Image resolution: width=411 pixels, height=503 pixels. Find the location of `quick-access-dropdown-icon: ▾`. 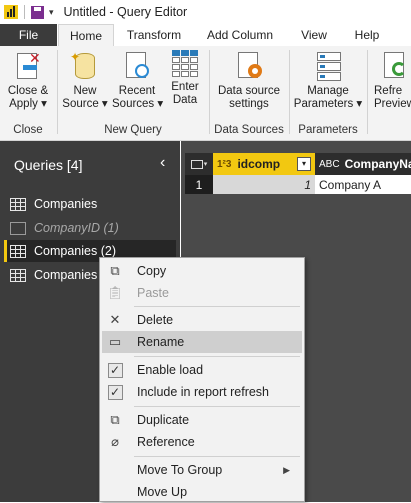

quick-access-dropdown-icon: ▾ is located at coordinates (51, 12).